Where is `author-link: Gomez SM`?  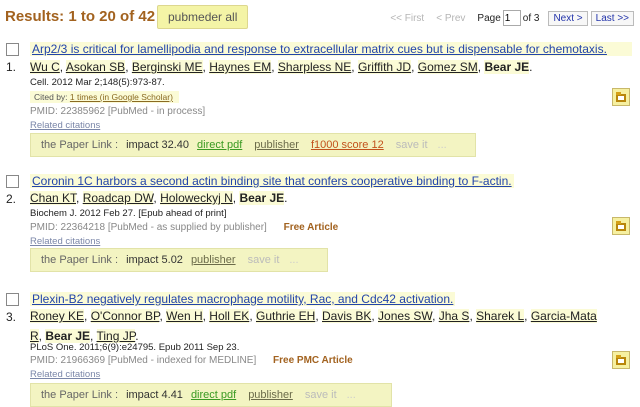
author-link: Gomez SM is located at coordinates (447, 67).